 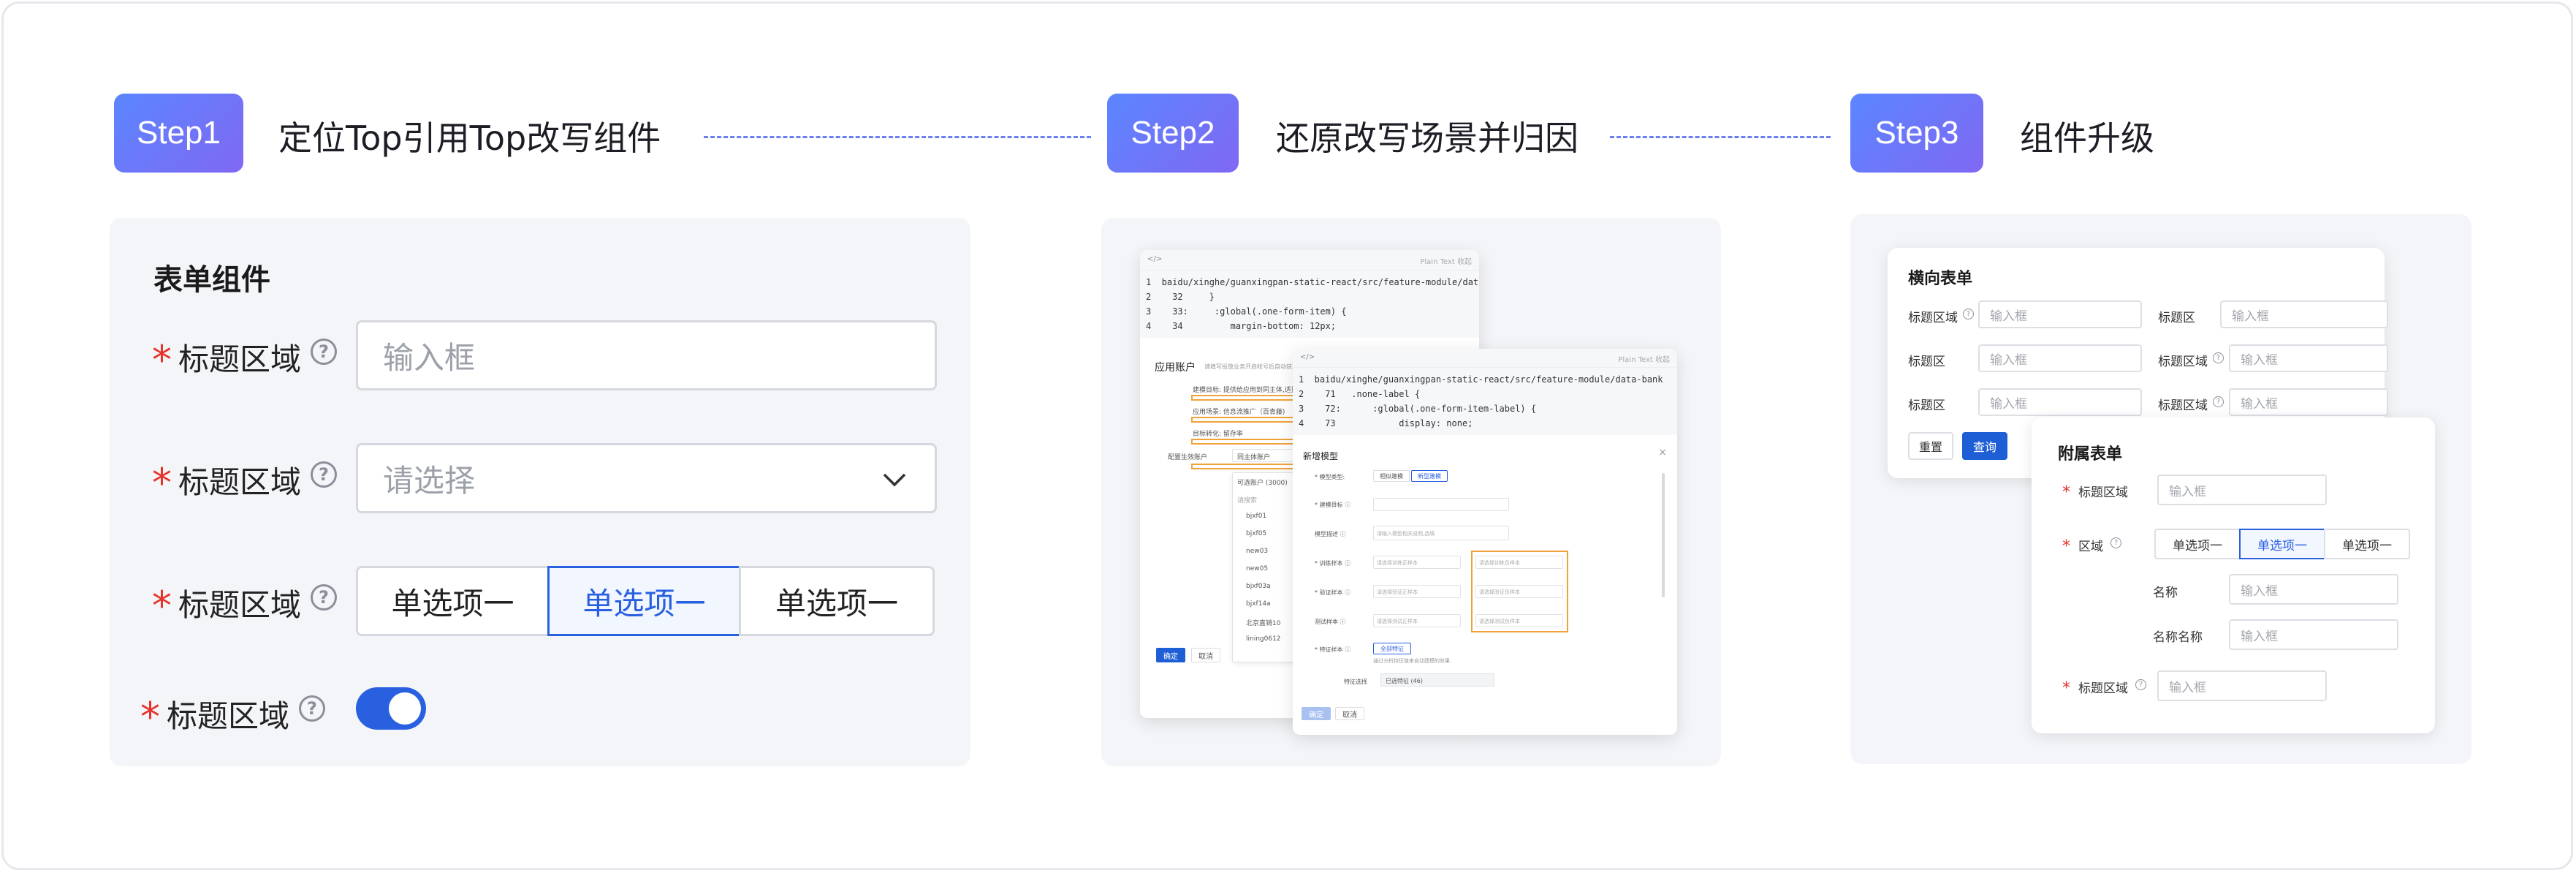 I want to click on dropdown-item: lining0612, so click(x=1263, y=639).